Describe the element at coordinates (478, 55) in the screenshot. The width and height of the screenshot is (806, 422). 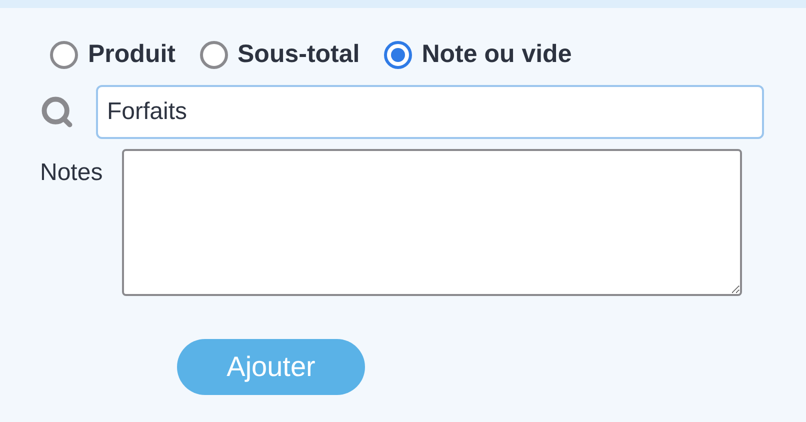
I see `radio-option: Note ou vide` at that location.